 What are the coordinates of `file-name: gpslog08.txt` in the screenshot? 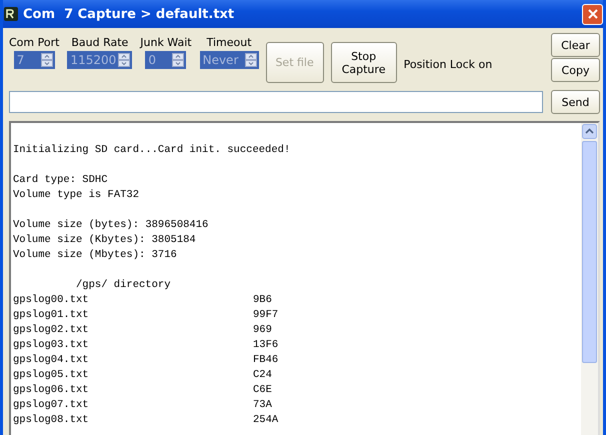 It's located at (51, 420).